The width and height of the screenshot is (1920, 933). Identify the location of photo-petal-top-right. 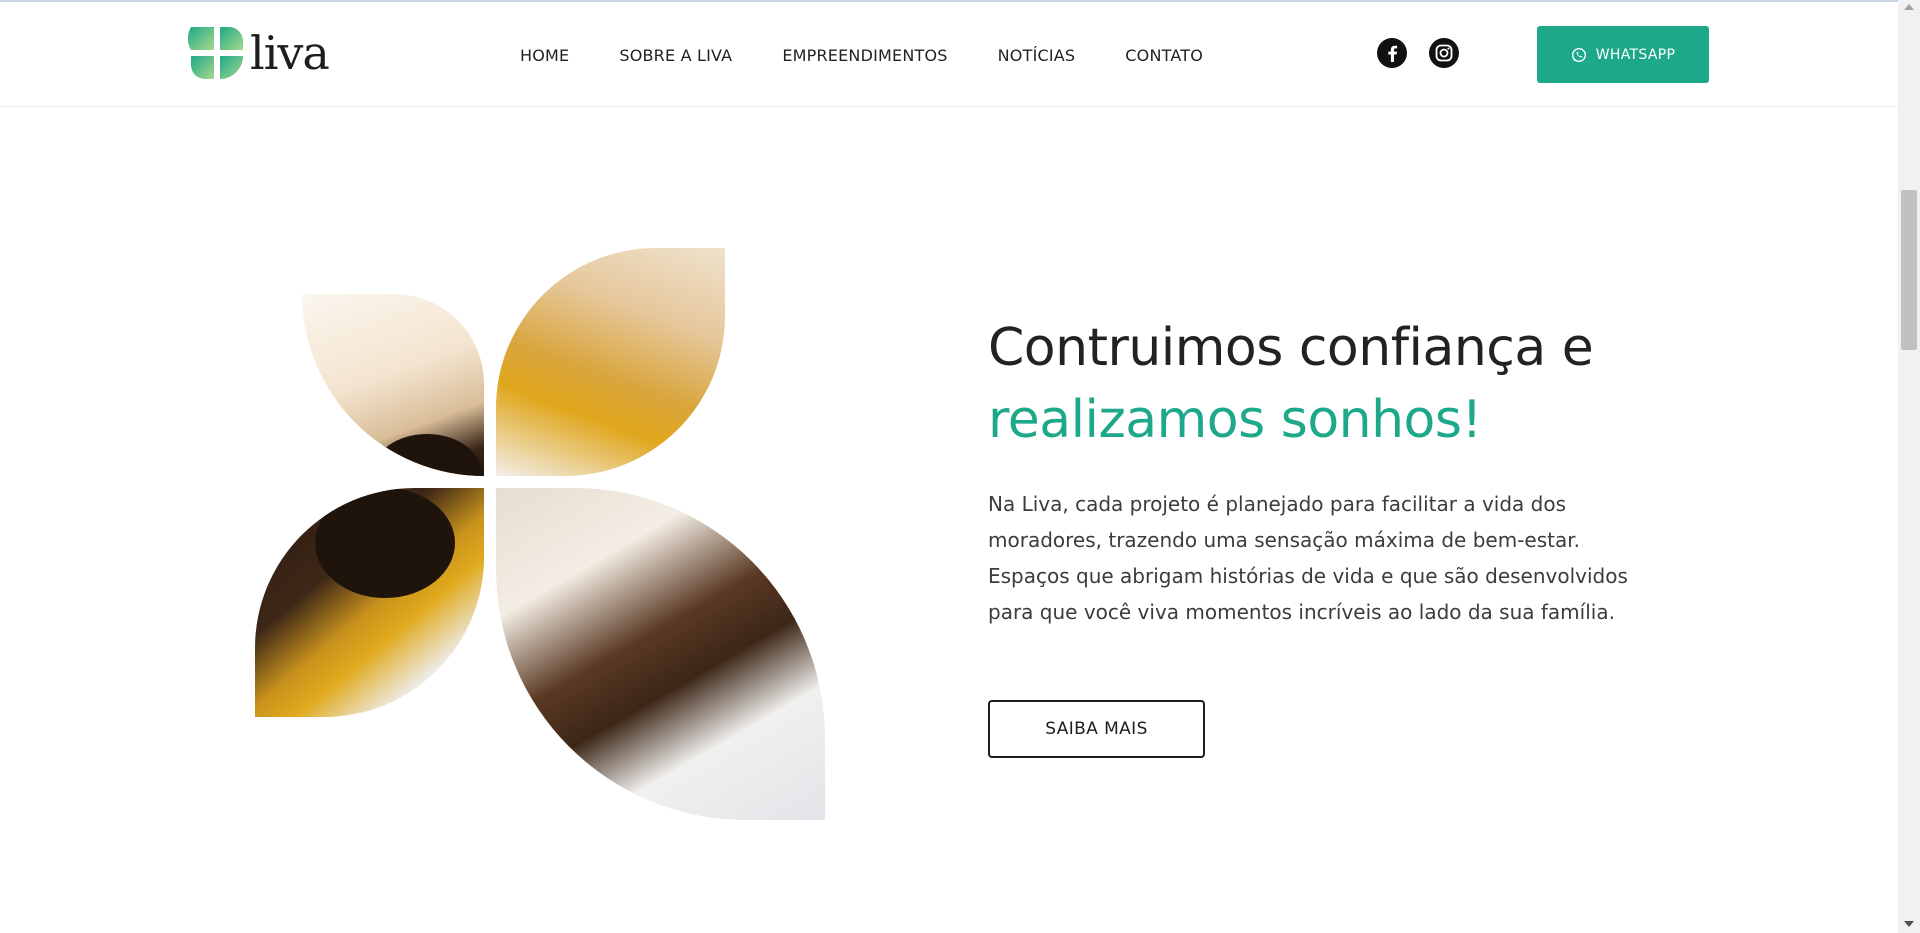
(610, 362).